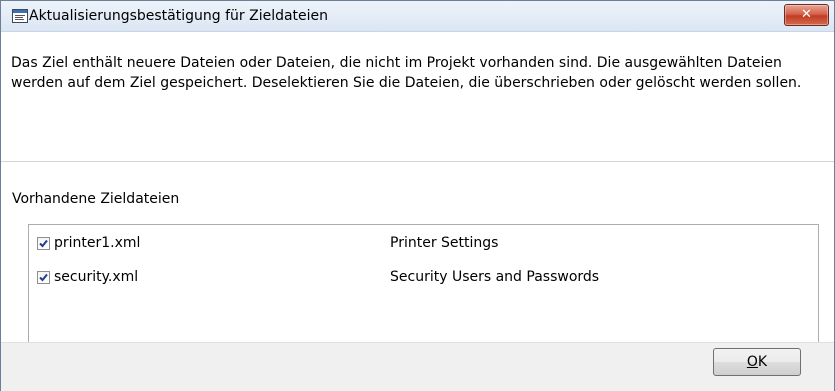 This screenshot has width=835, height=391. I want to click on separator, so click(417, 161).